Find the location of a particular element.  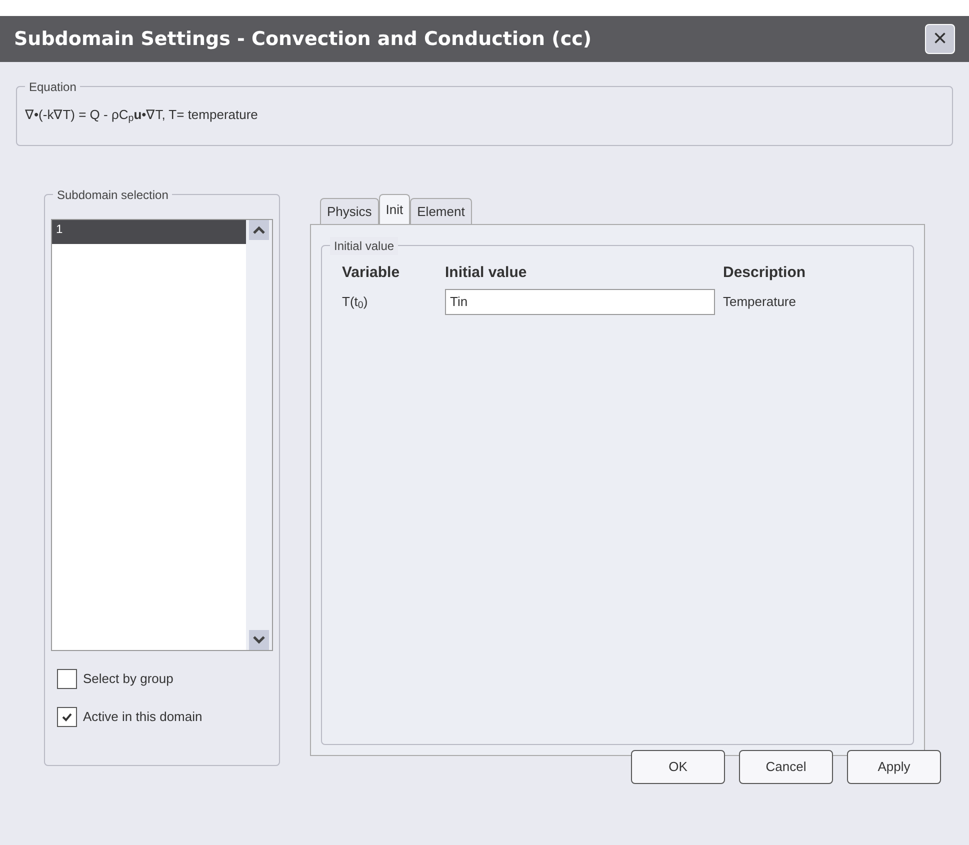

dialog-button: Apply is located at coordinates (894, 767).